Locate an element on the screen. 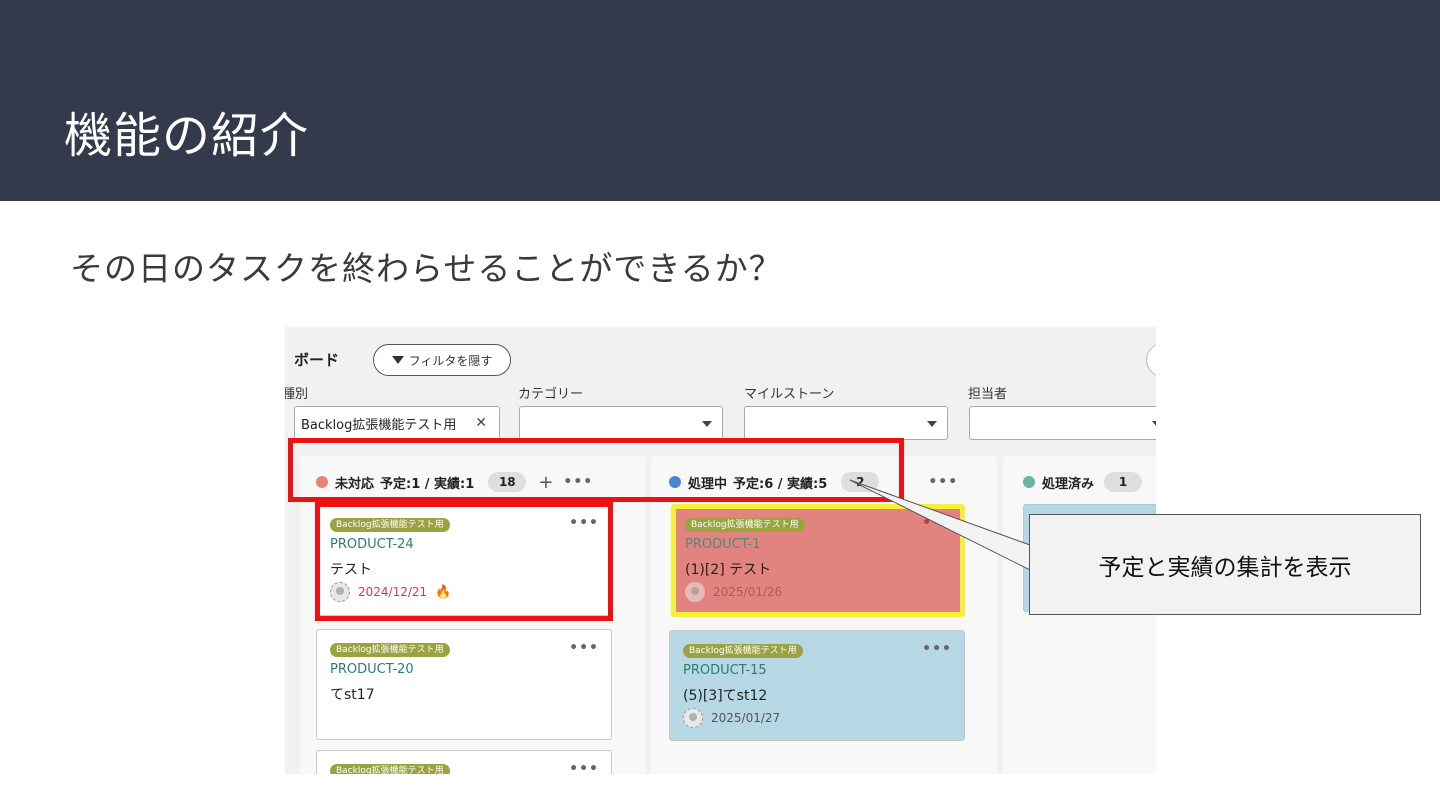 The image size is (1440, 810). due-date-row: 2025/01/27 is located at coordinates (731, 718).